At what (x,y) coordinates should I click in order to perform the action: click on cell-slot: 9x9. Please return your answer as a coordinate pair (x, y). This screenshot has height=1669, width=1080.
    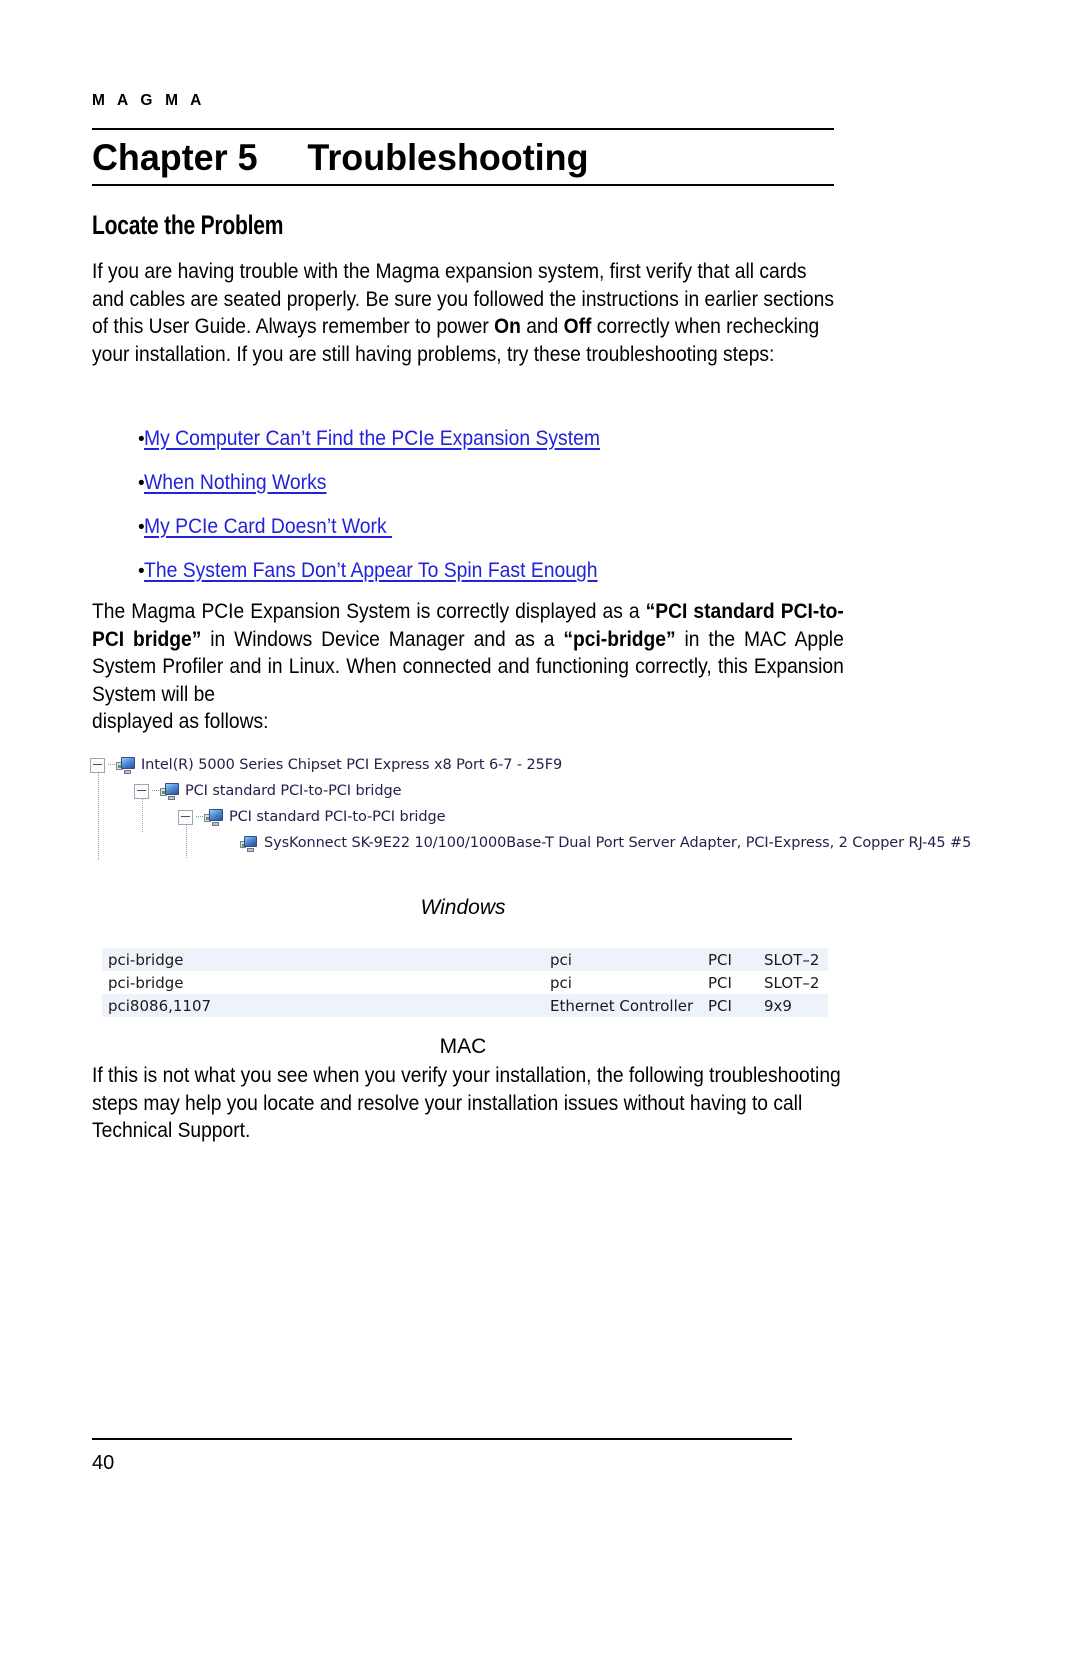
    Looking at the image, I should click on (778, 1005).